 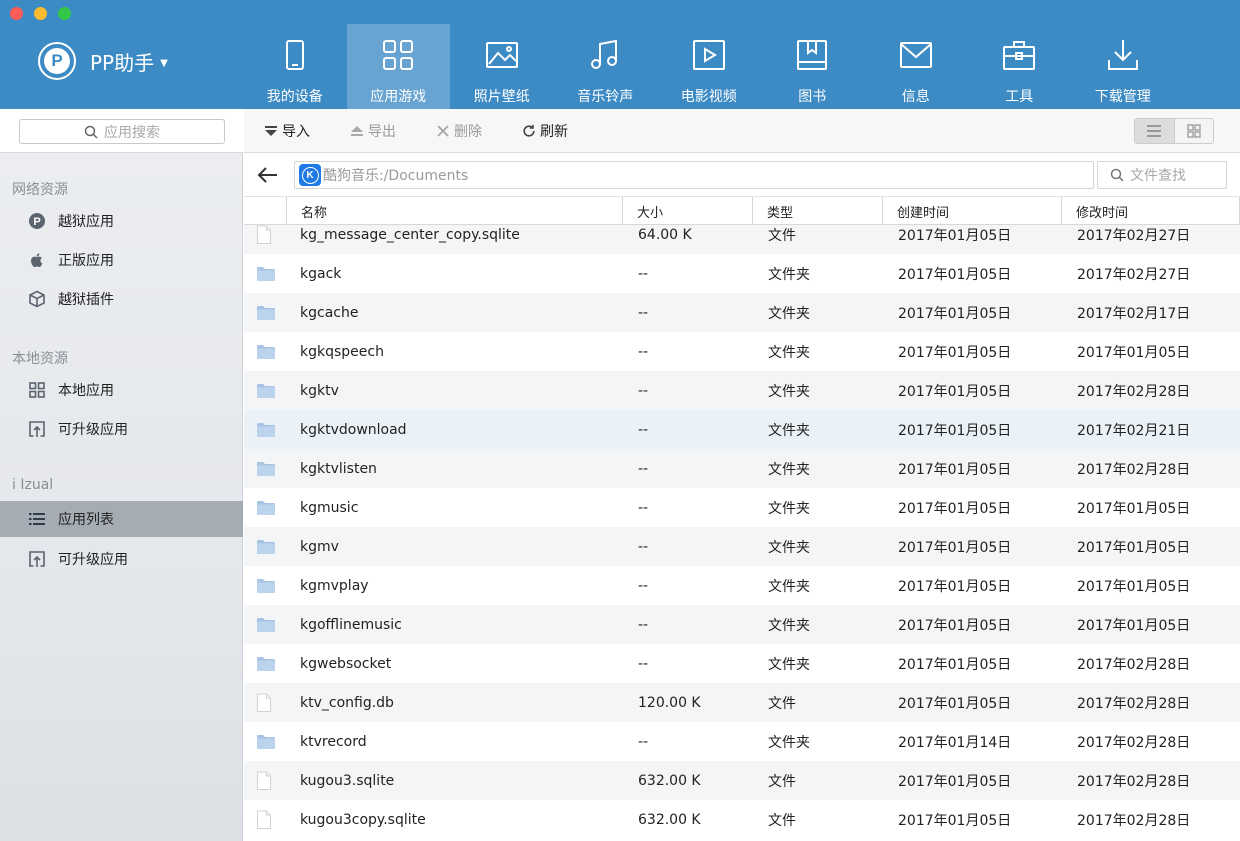 I want to click on file-search-input: 文件查找, so click(x=1162, y=175).